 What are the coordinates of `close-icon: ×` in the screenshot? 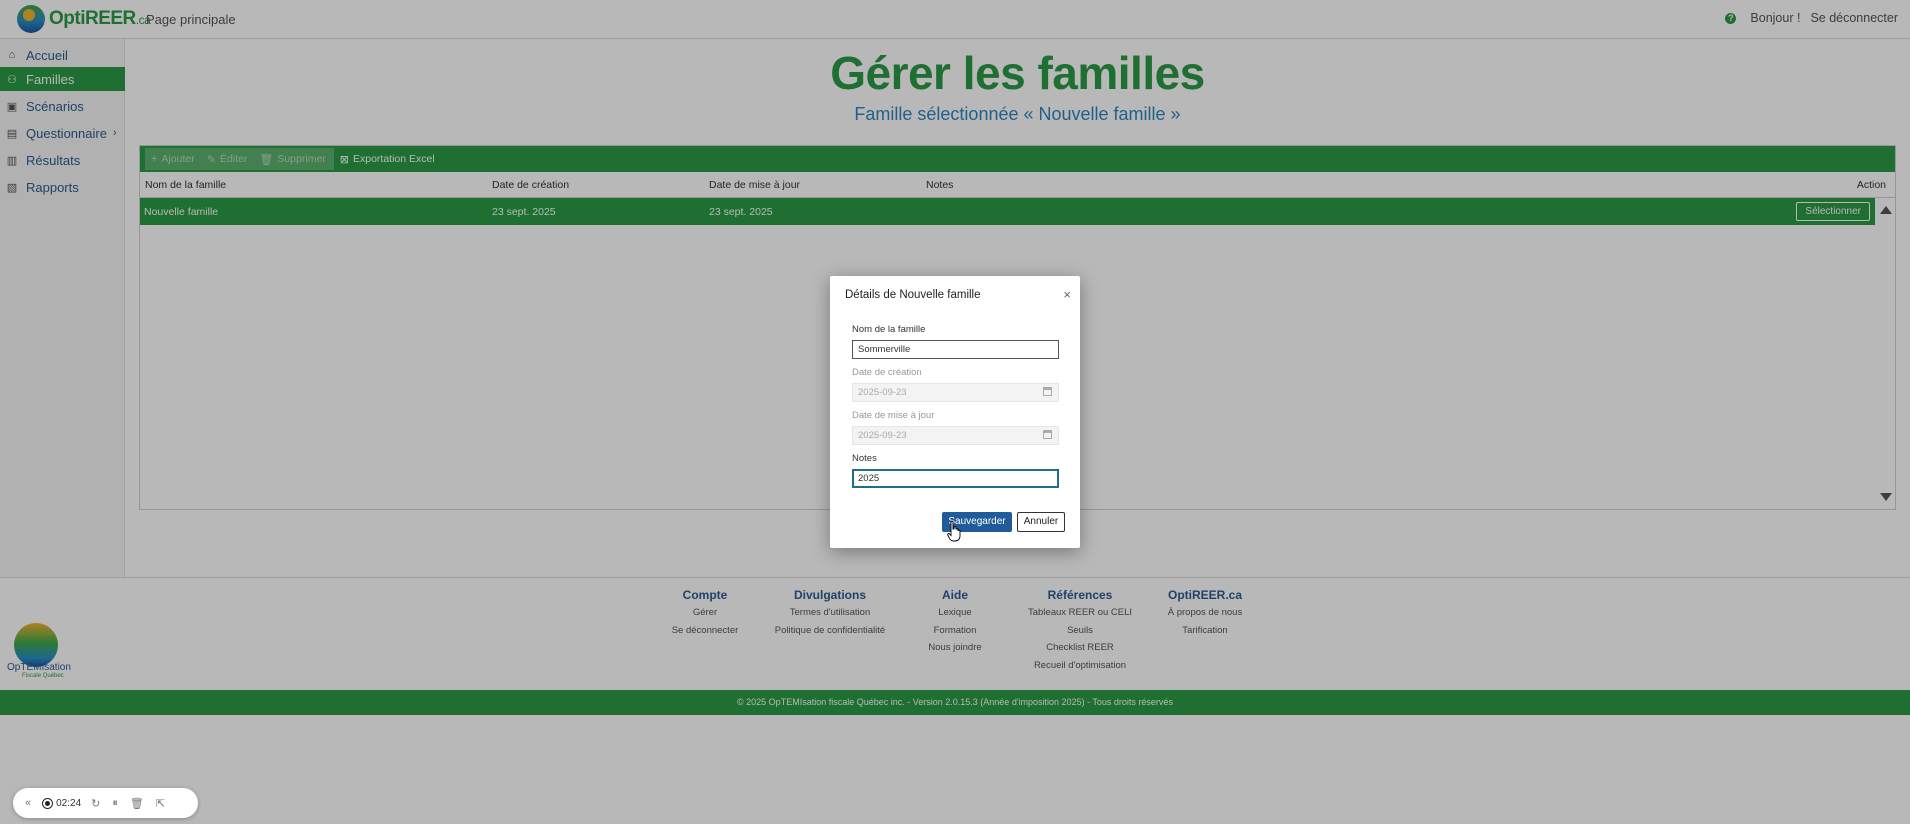 It's located at (1067, 294).